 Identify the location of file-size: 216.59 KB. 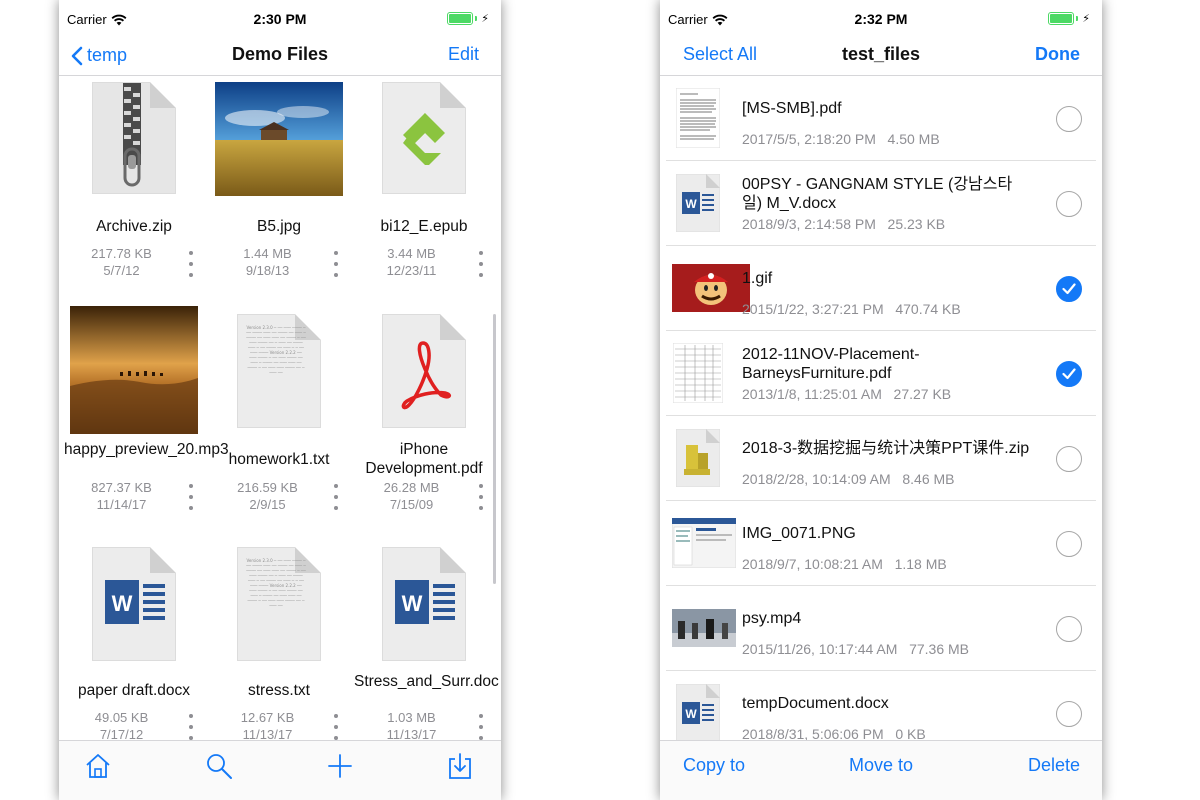
(267, 487).